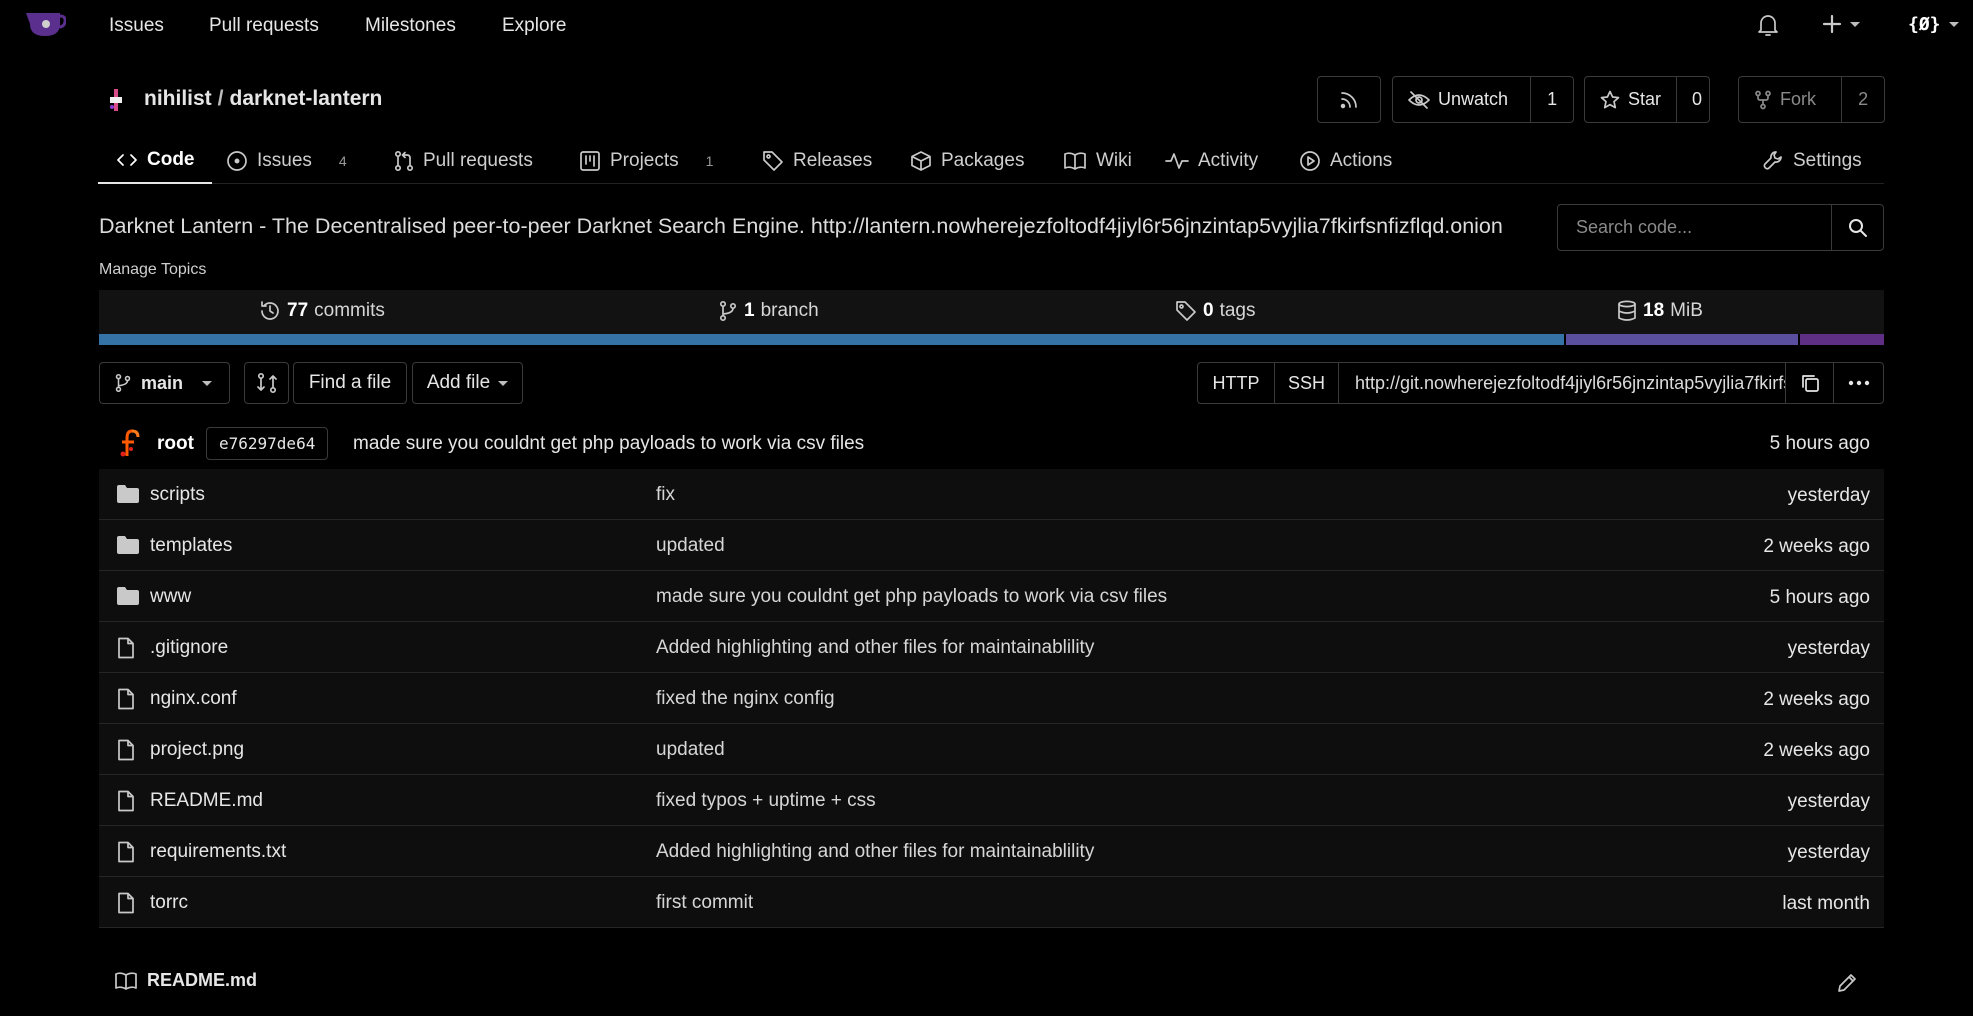 The image size is (1973, 1016). Describe the element at coordinates (1826, 903) in the screenshot. I see `file-commit-time: last month` at that location.